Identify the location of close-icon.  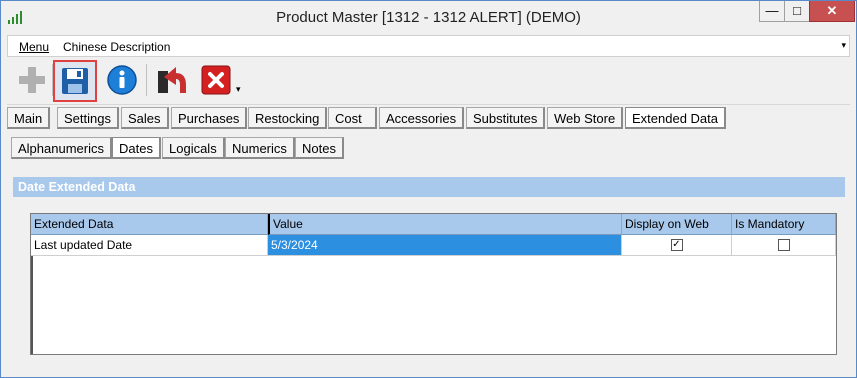
(216, 80).